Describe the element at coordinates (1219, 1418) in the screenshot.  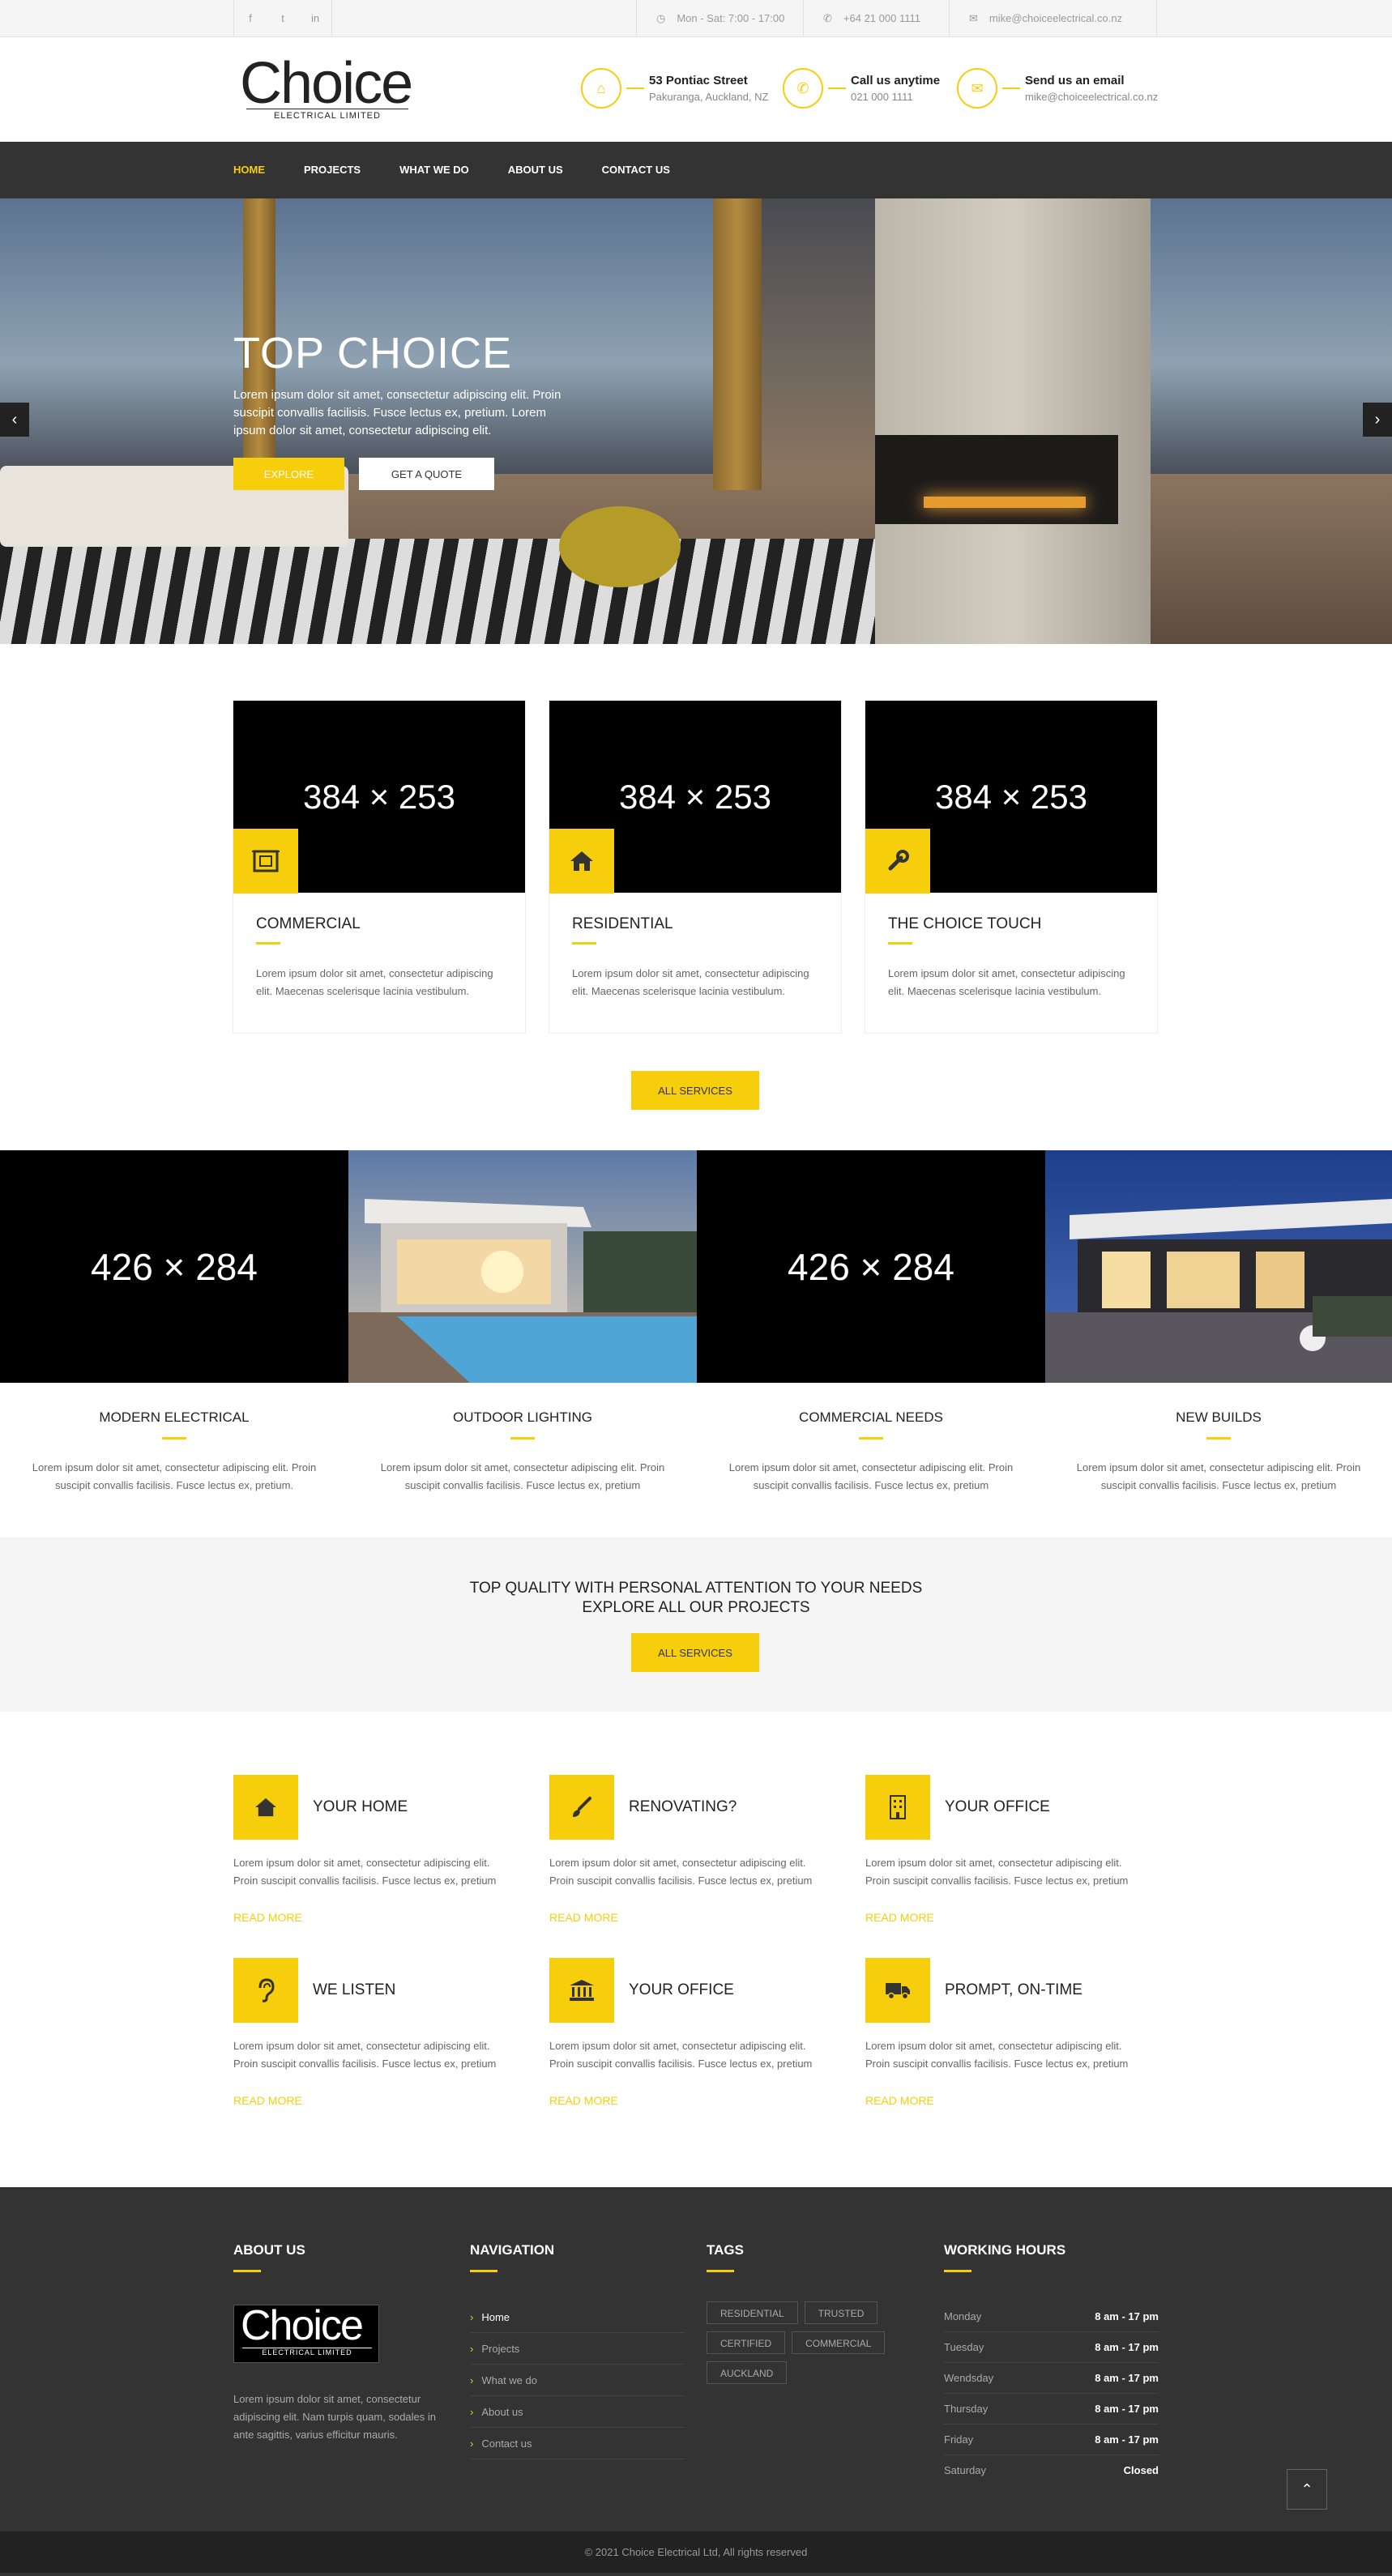
I see `project-title: NEW BUILDS` at that location.